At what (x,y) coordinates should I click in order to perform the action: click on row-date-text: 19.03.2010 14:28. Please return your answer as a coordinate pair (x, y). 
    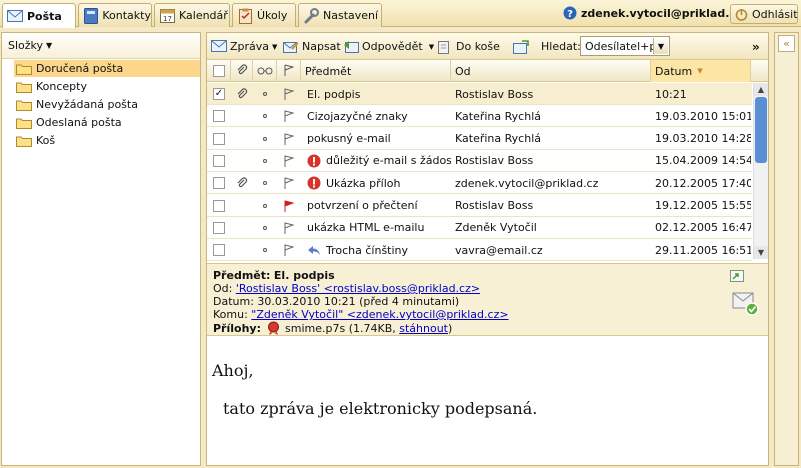
    Looking at the image, I should click on (703, 139).